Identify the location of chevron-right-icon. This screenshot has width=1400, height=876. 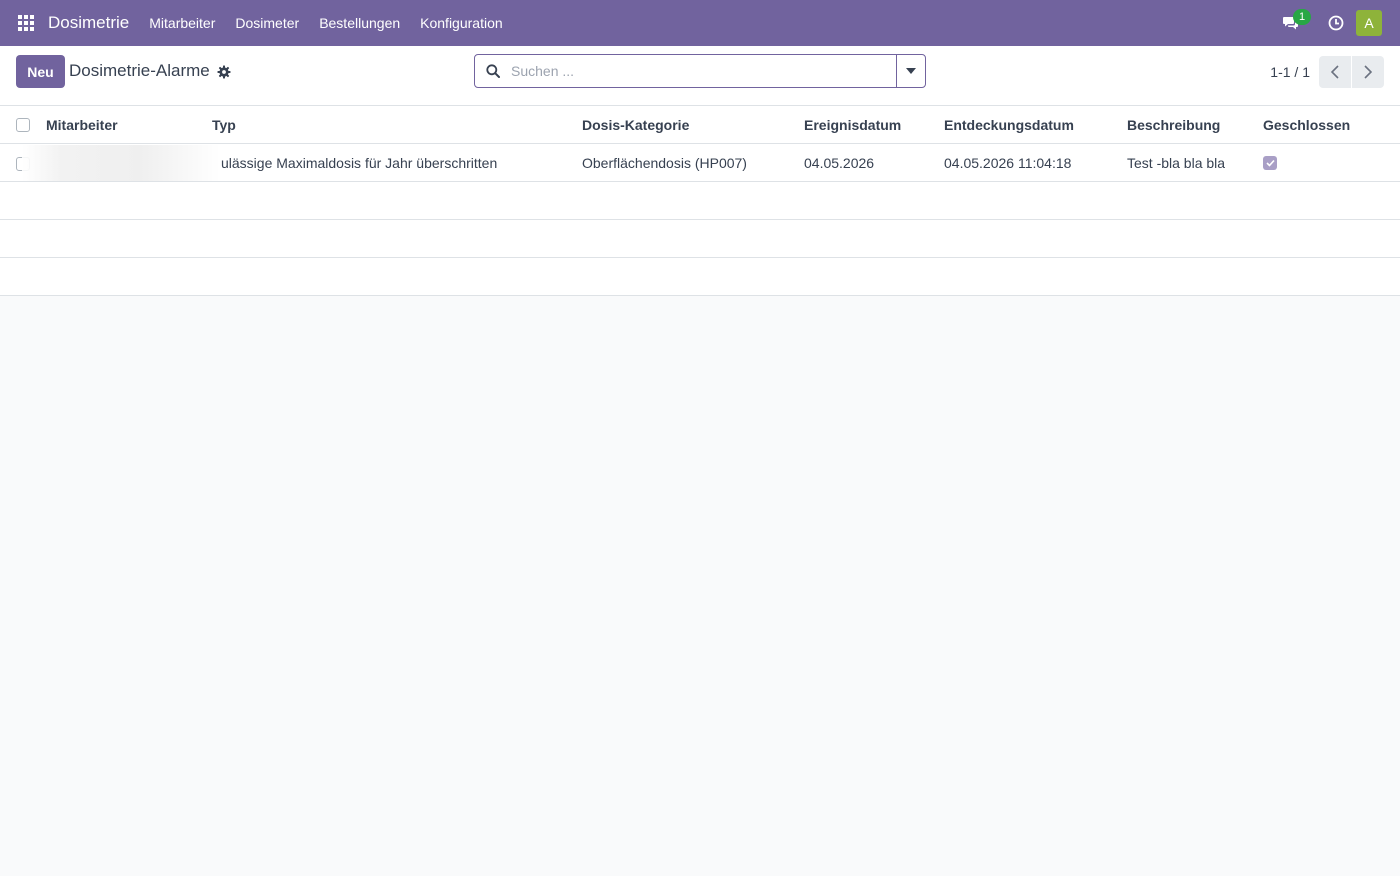
(1368, 72).